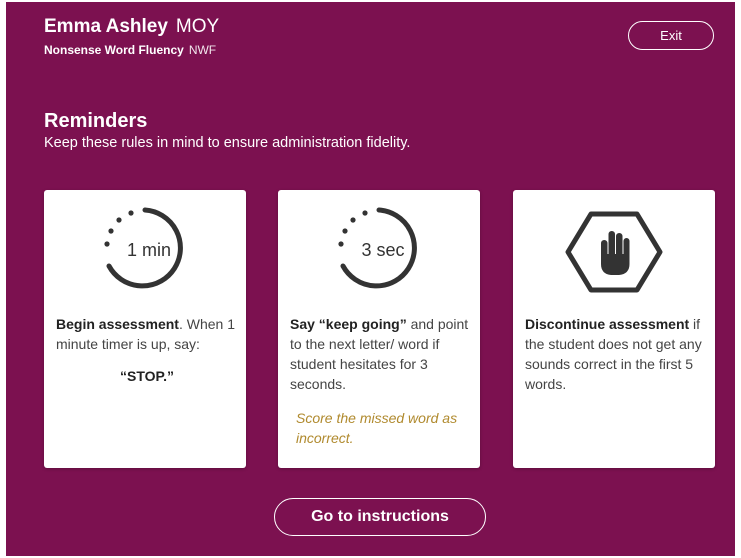 Image resolution: width=741 pixels, height=558 pixels. I want to click on stop-hand-icon, so click(614, 252).